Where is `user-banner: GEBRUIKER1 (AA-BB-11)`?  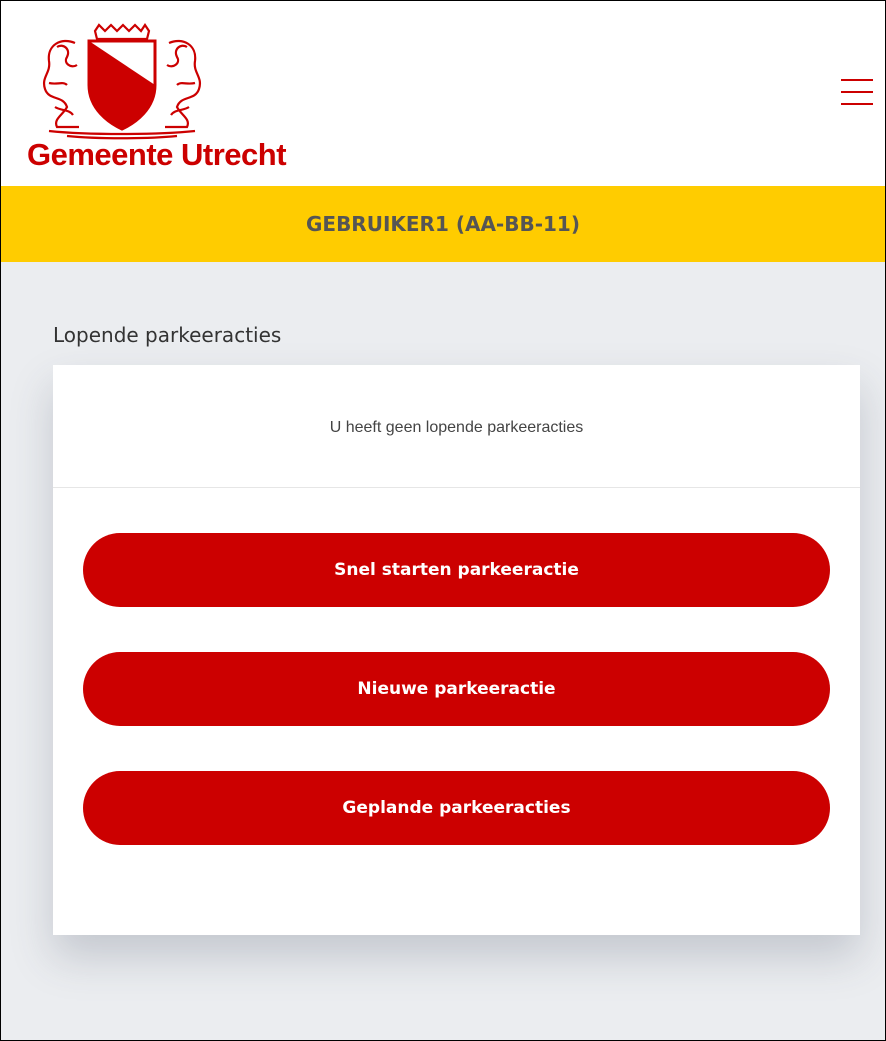
user-banner: GEBRUIKER1 (AA-BB-11) is located at coordinates (443, 224).